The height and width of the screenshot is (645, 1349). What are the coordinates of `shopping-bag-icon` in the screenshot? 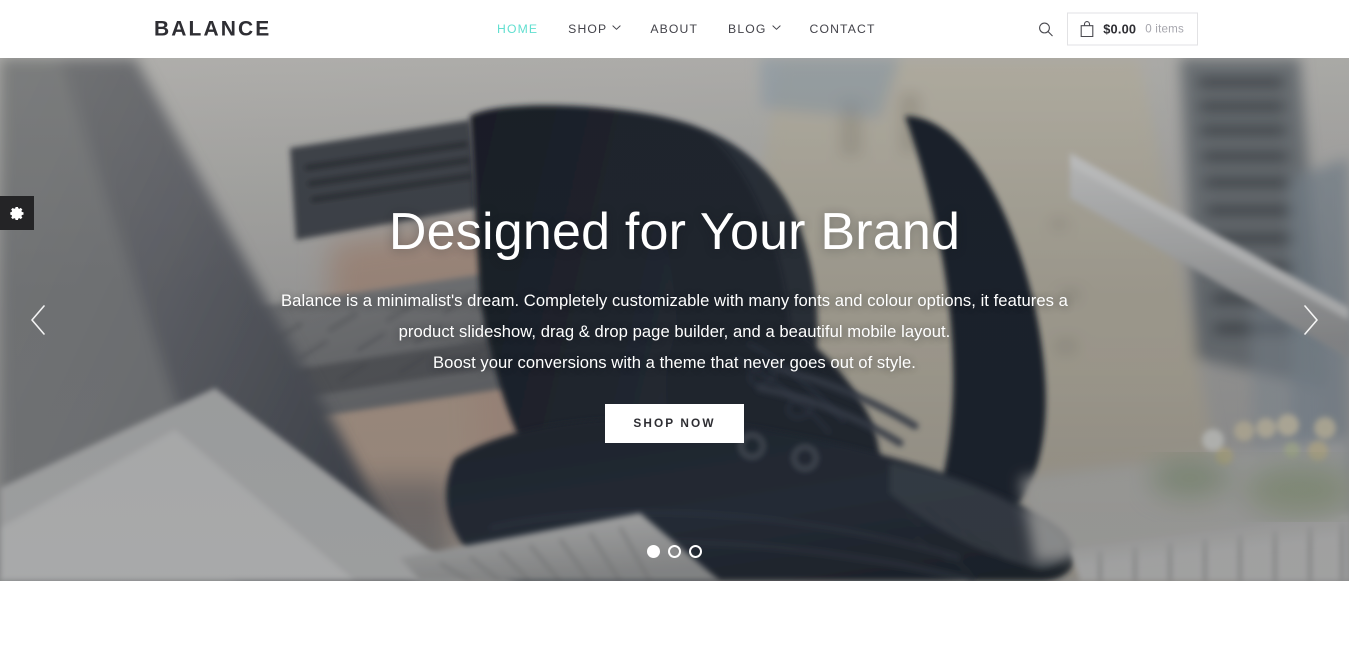 It's located at (1087, 29).